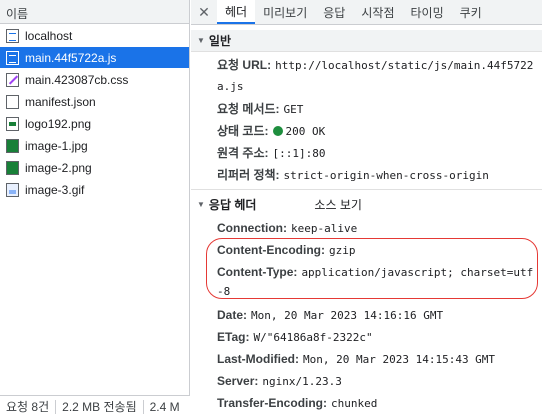 The image size is (542, 417). Describe the element at coordinates (58, 123) in the screenshot. I see `request-name: logo192.png` at that location.